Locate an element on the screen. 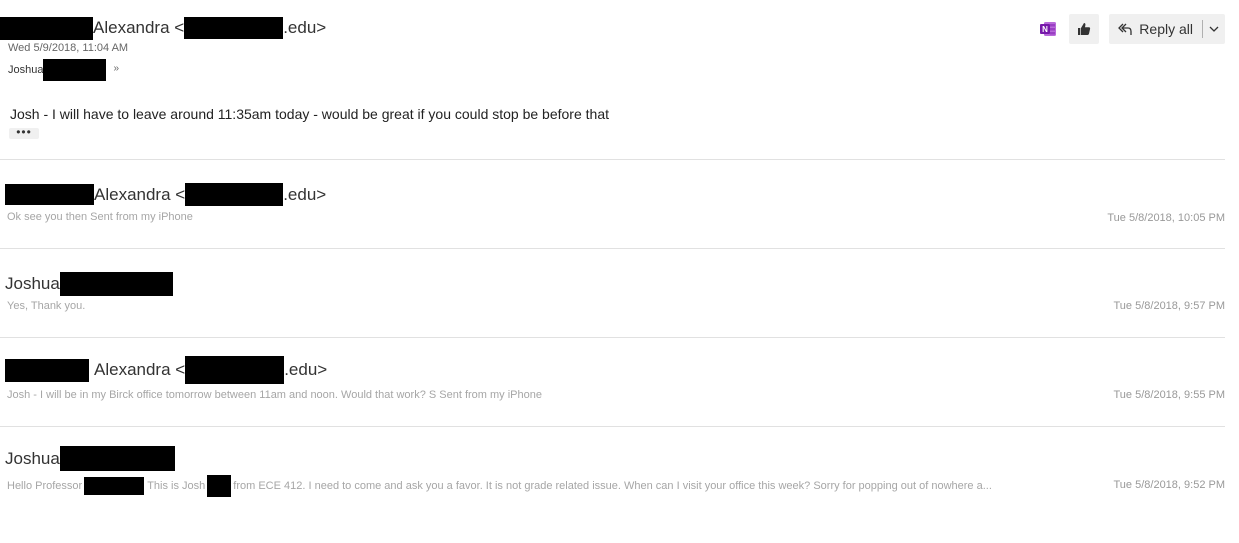 The height and width of the screenshot is (543, 1239). preview-text-middle: This is Josh is located at coordinates (176, 486).